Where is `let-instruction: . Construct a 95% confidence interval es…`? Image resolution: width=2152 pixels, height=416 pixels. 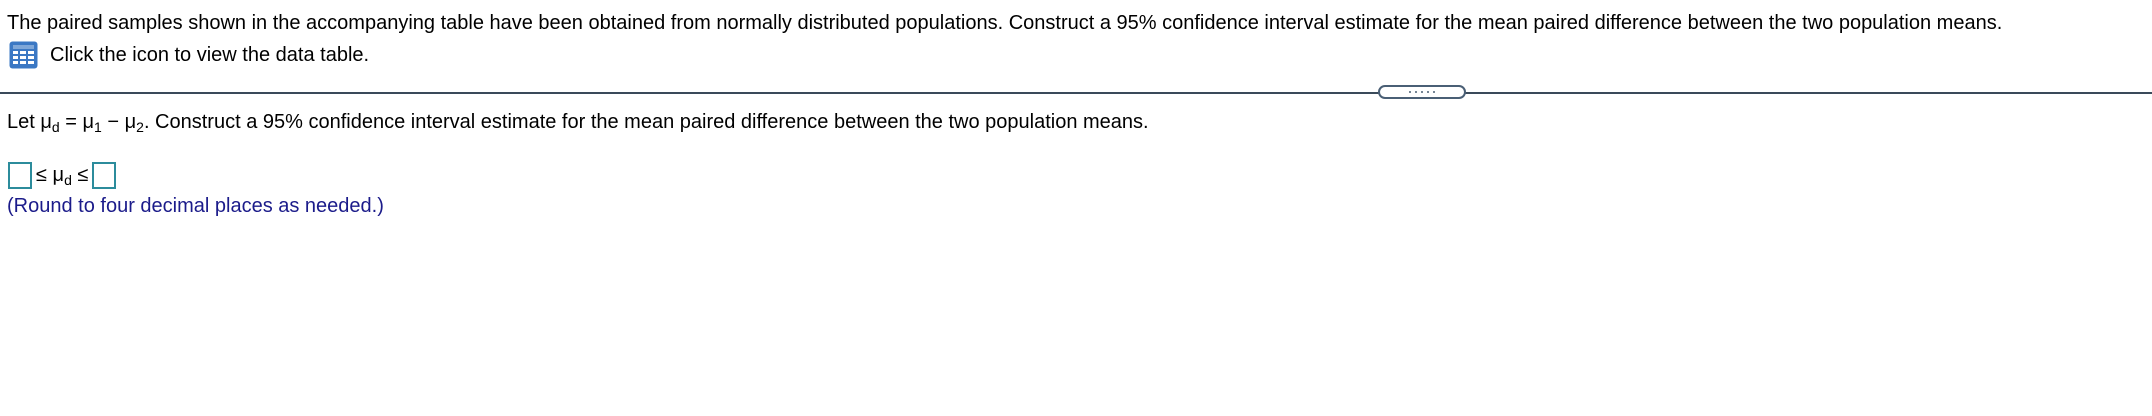
let-instruction: . Construct a 95% confidence interval es… is located at coordinates (646, 122).